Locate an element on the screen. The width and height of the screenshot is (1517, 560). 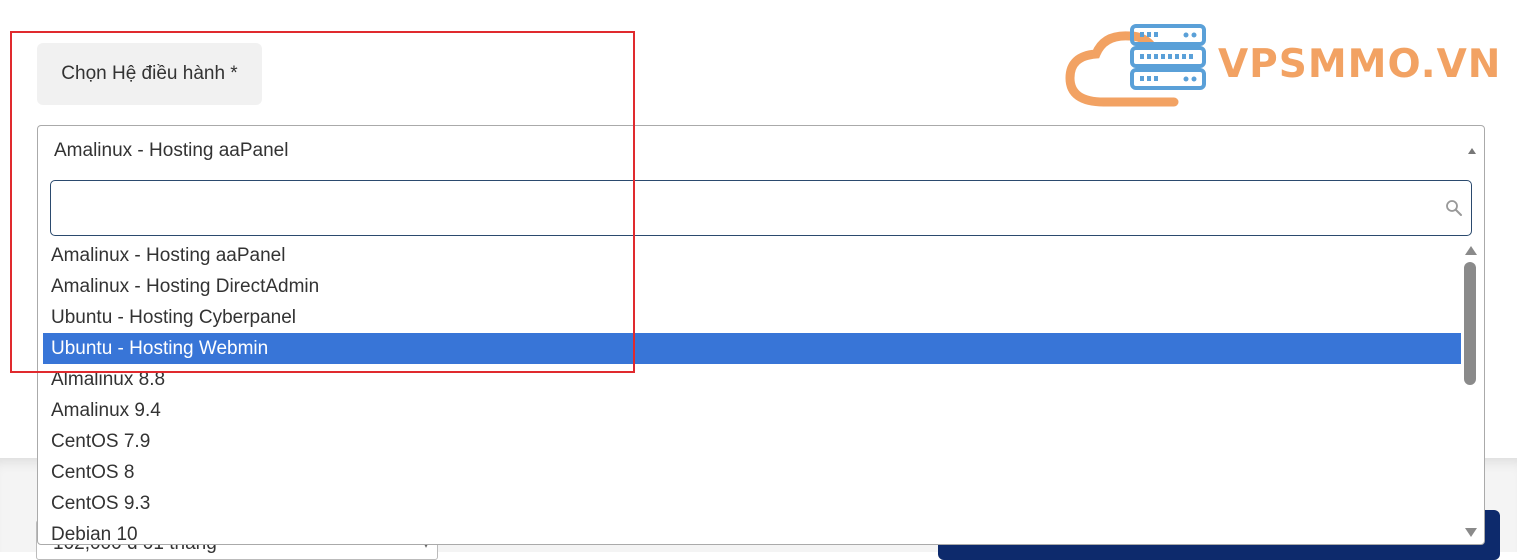
os-option: CentOS 9.3 is located at coordinates (752, 503).